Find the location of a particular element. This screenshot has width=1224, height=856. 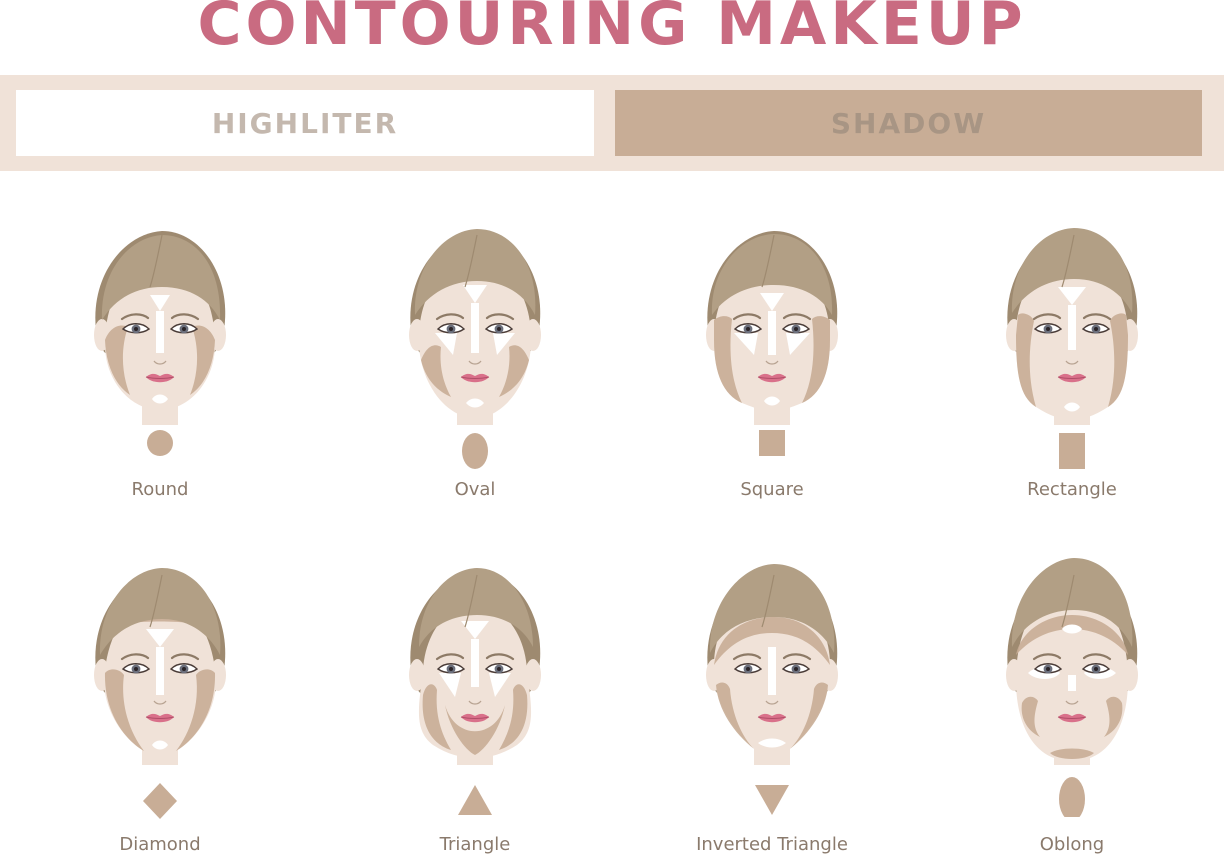

shape-icon-oblong is located at coordinates (1072, 797).